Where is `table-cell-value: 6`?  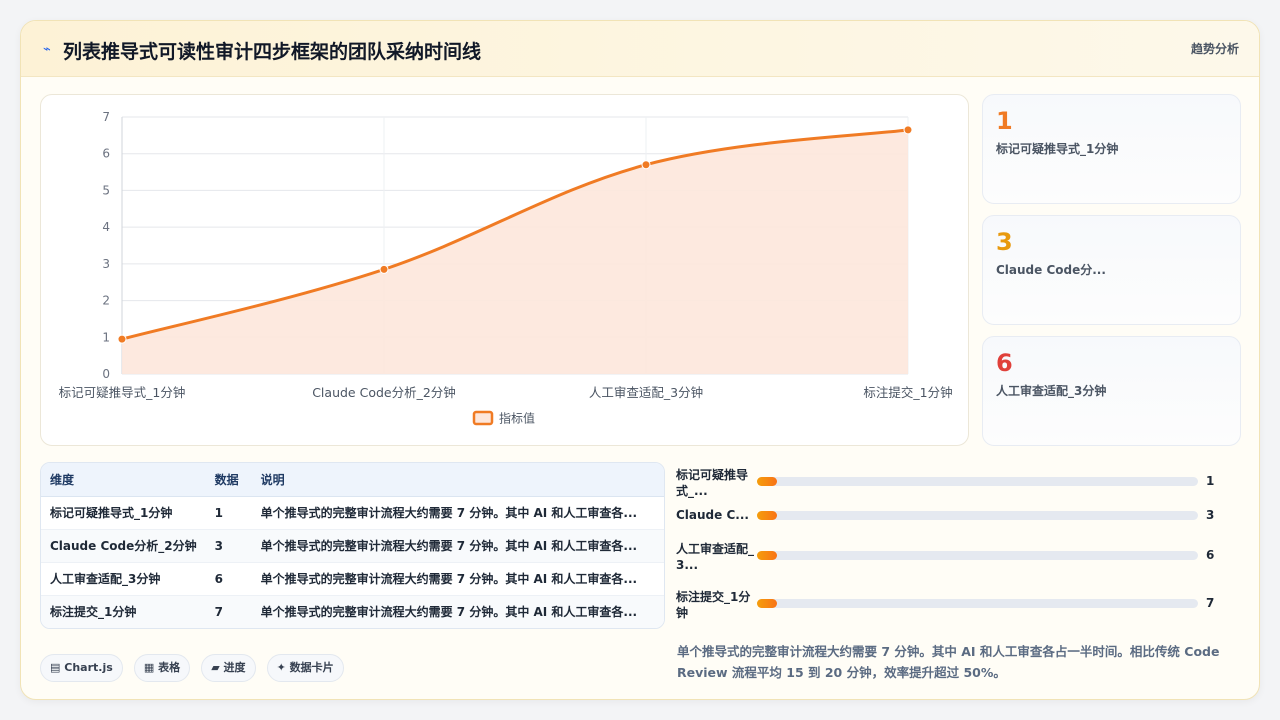
table-cell-value: 6 is located at coordinates (228, 579).